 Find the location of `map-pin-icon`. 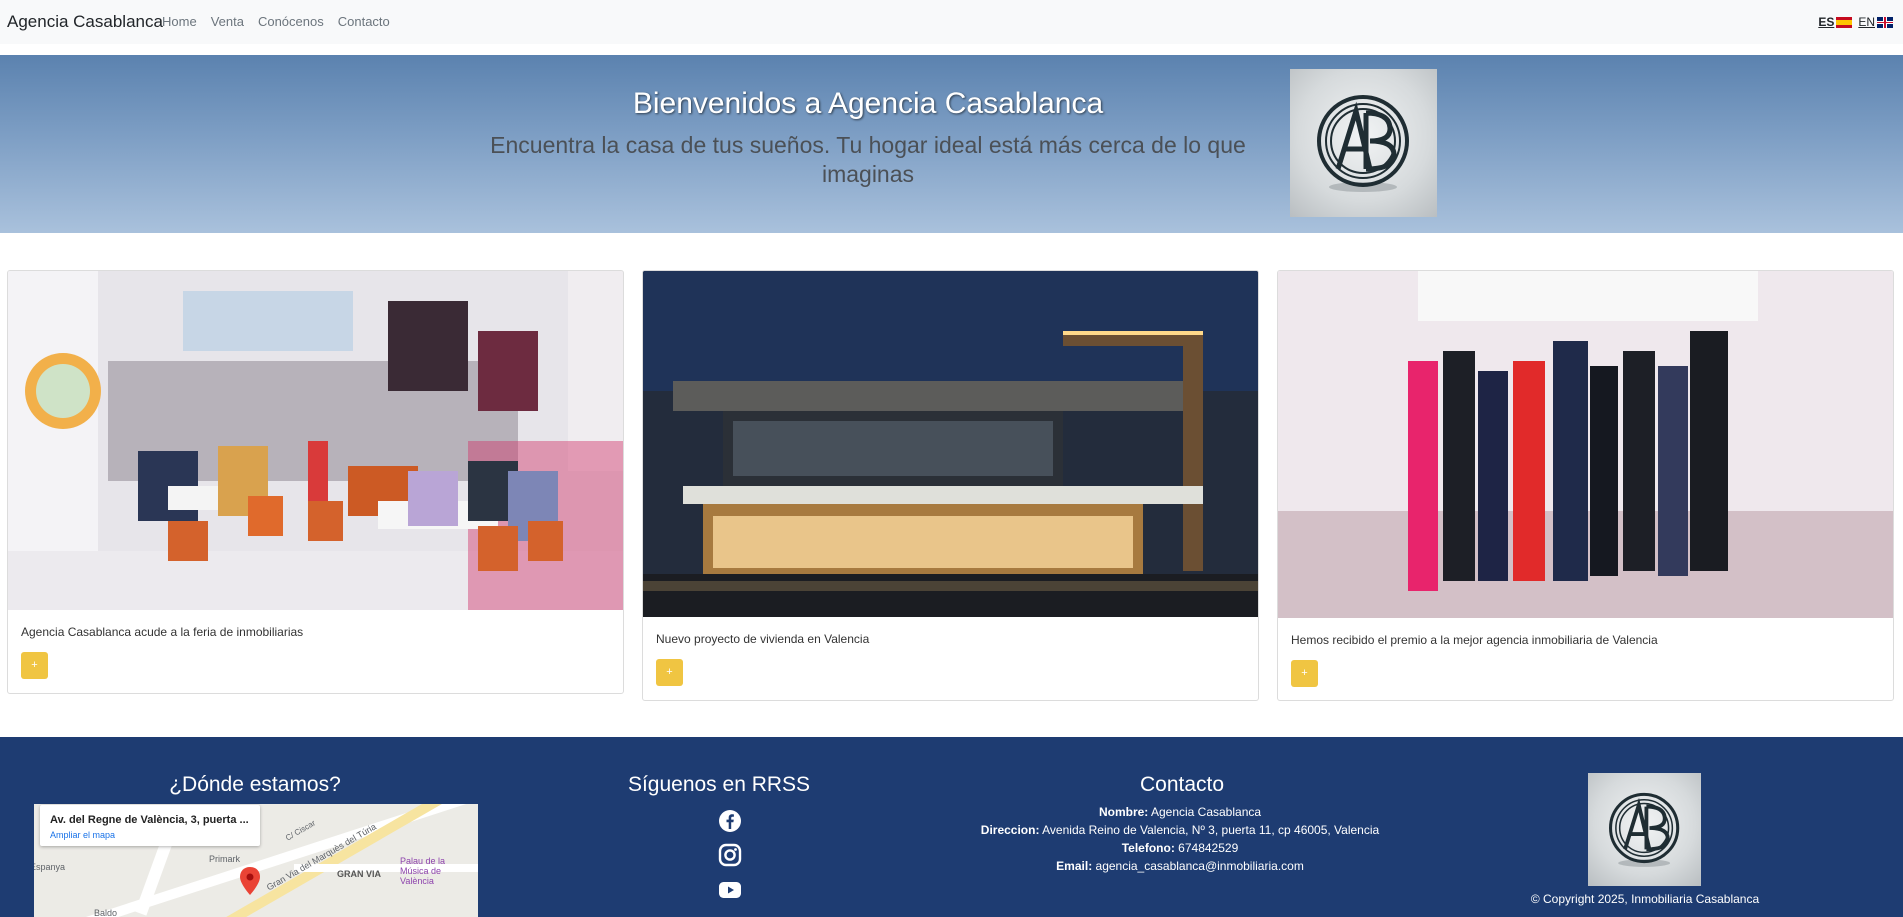

map-pin-icon is located at coordinates (250, 881).